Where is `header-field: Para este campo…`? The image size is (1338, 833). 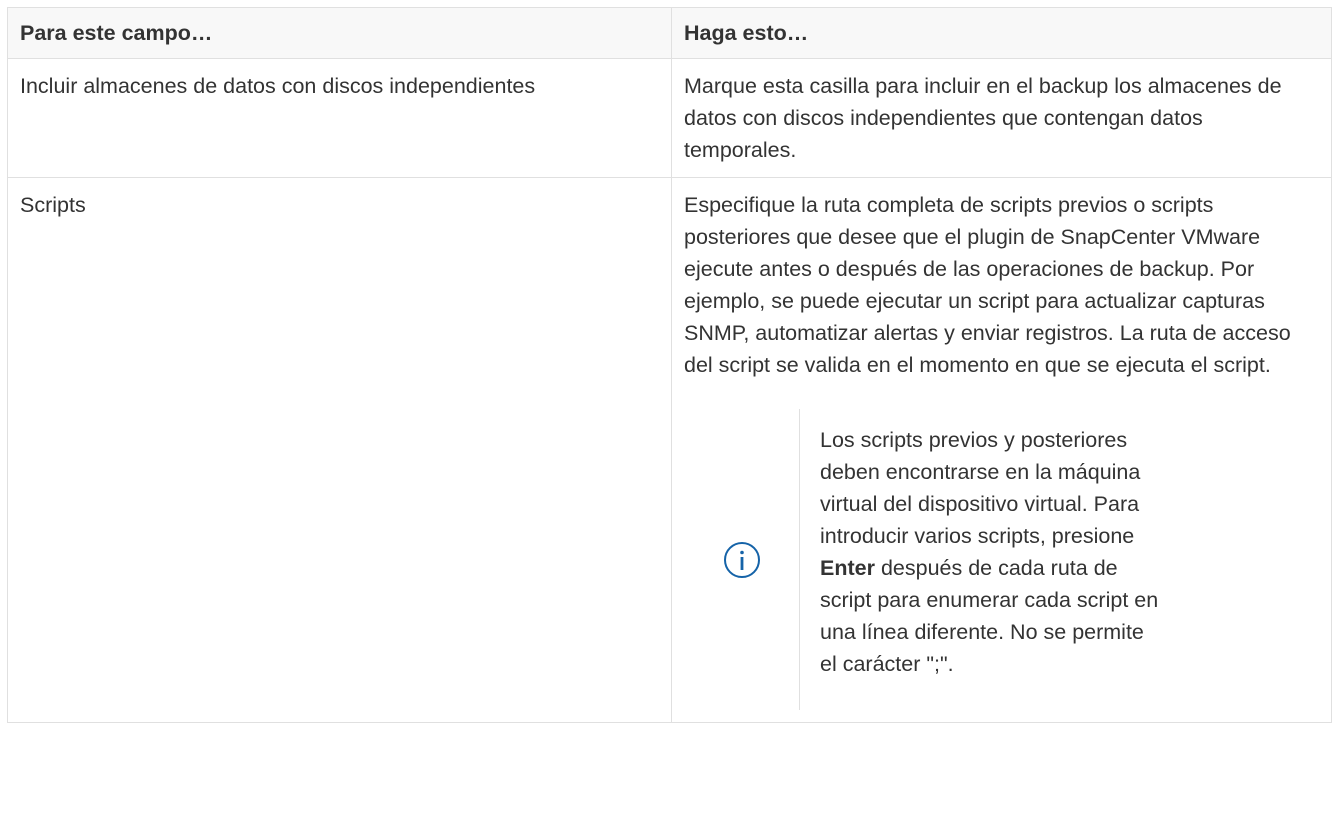 header-field: Para este campo… is located at coordinates (339, 33).